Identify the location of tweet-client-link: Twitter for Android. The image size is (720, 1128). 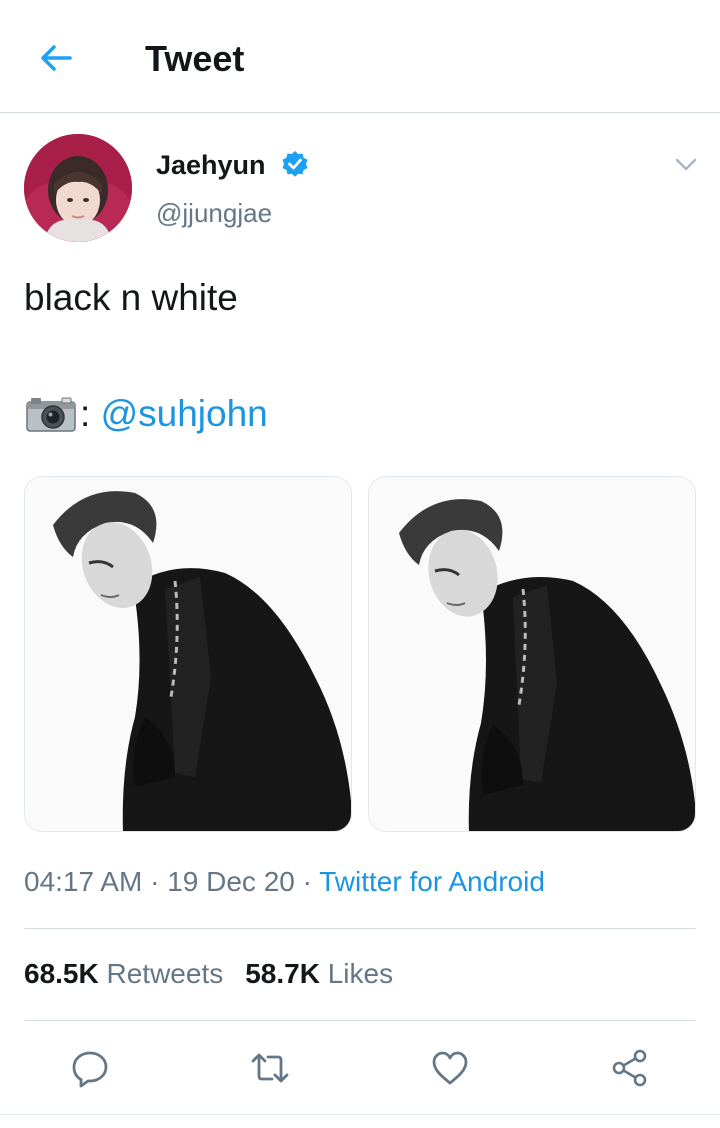
(432, 881).